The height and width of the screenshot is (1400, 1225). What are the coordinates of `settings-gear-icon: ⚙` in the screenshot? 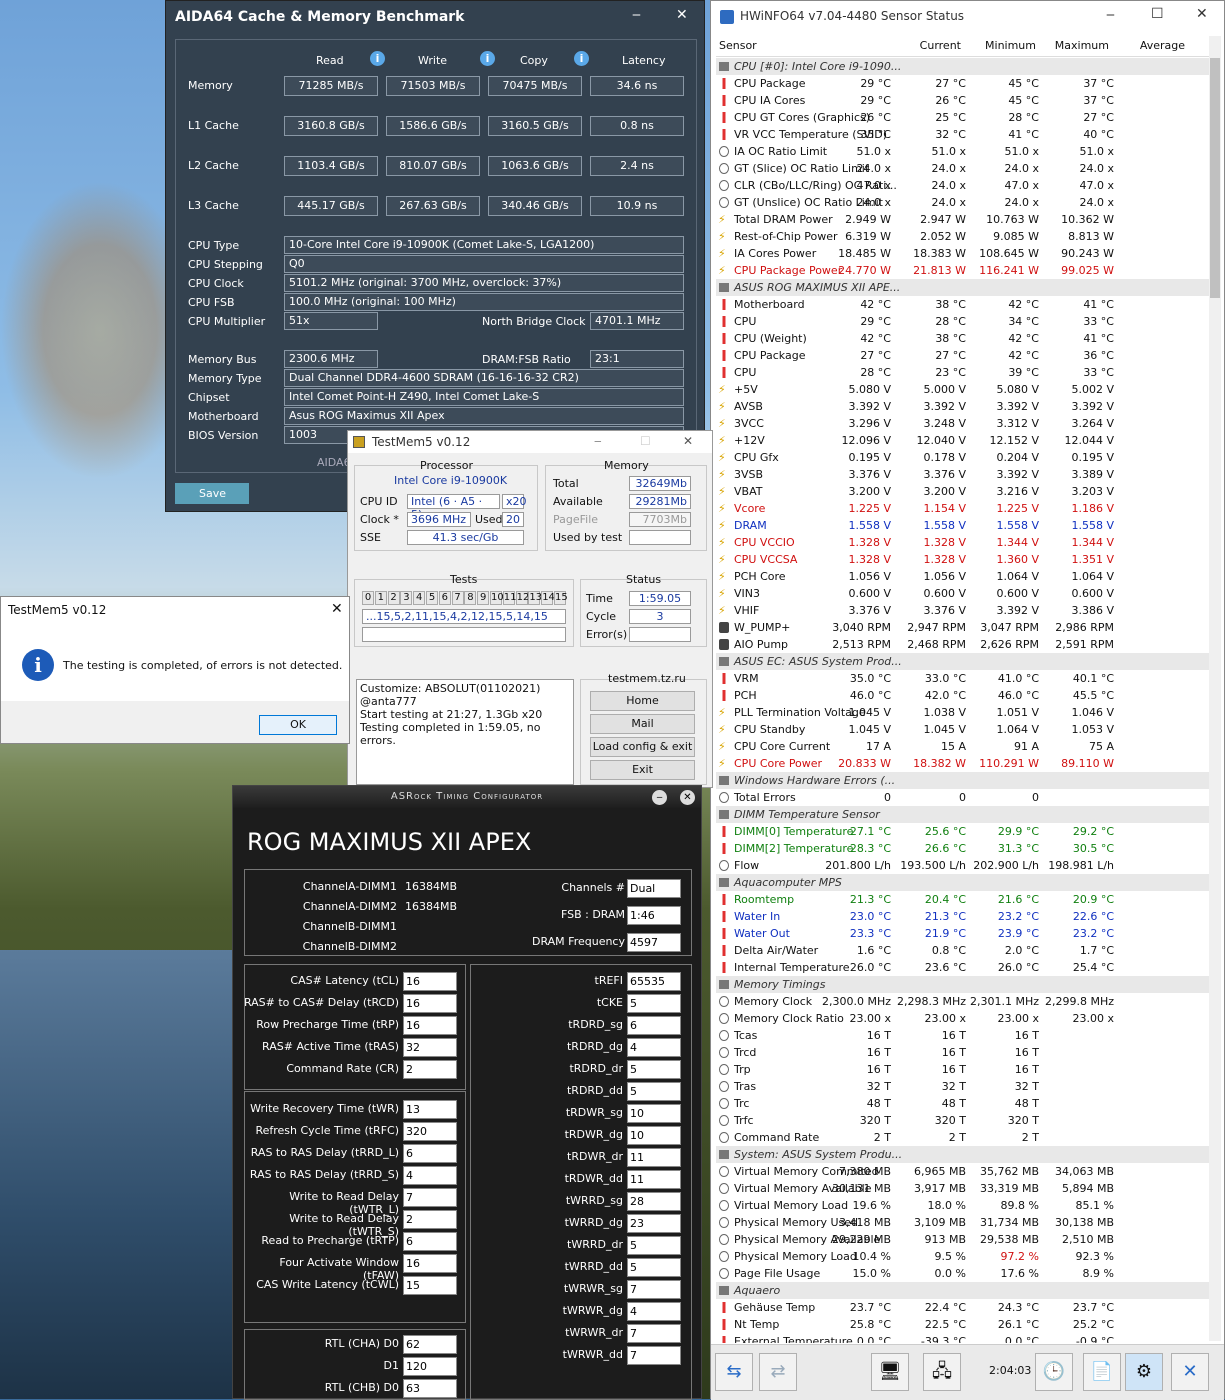 It's located at (1144, 1372).